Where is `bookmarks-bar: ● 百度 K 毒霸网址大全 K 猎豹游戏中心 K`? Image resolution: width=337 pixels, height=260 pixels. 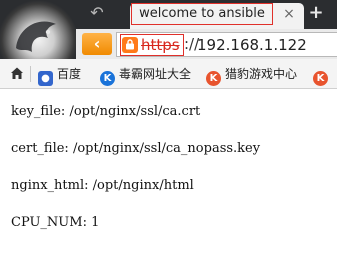
bookmarks-bar: ● 百度 K 毒霸网址大全 K 猎豹游戏中心 K is located at coordinates (168, 74).